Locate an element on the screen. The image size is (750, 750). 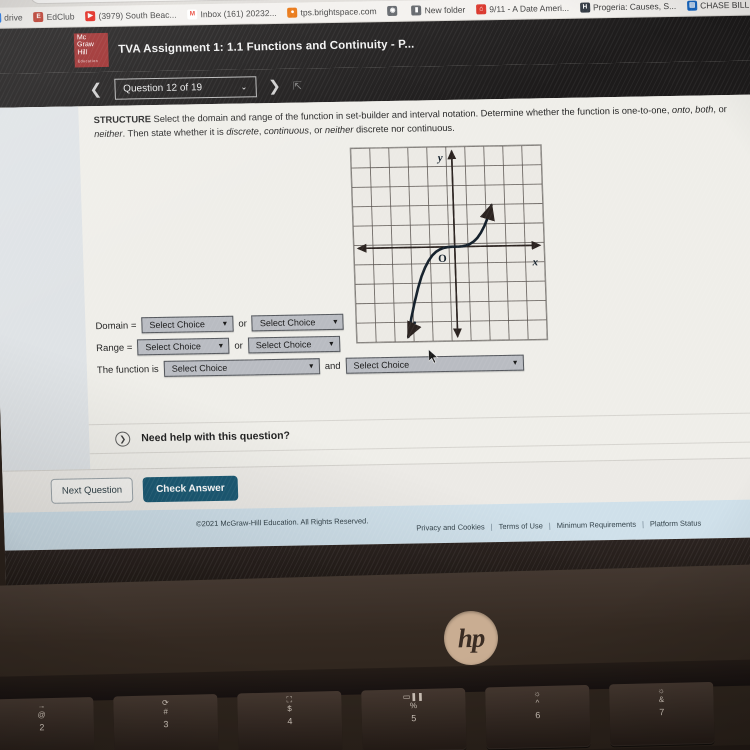
question-selector: Question 12 of 19 ⌄ is located at coordinates (185, 87).